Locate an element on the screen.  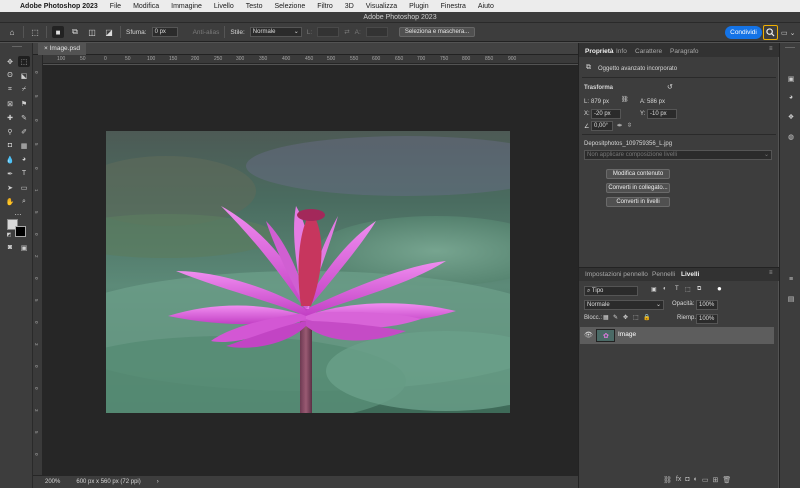
swap-icon: ⇄ is located at coordinates (346, 32).